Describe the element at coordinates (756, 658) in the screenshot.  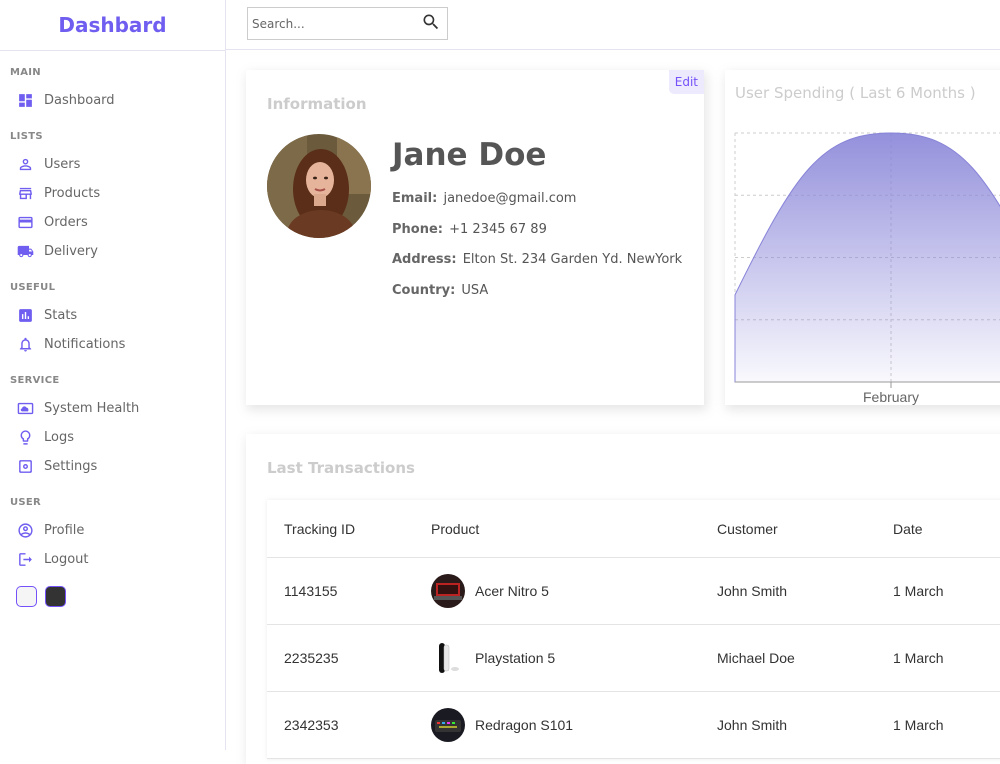
I see `customer-cell: Michael Doe` at that location.